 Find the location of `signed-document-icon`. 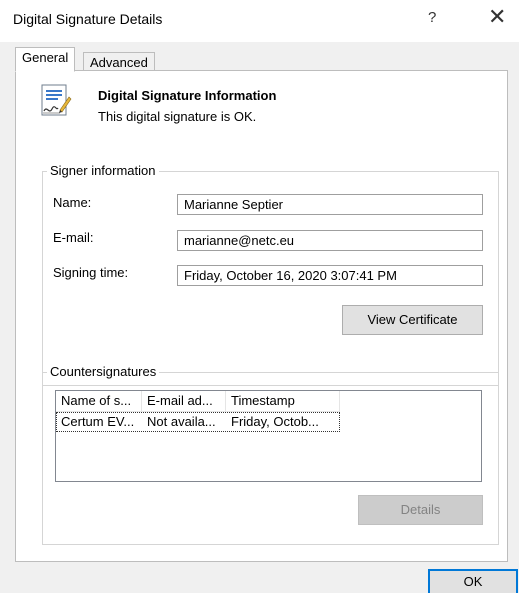

signed-document-icon is located at coordinates (56, 100).